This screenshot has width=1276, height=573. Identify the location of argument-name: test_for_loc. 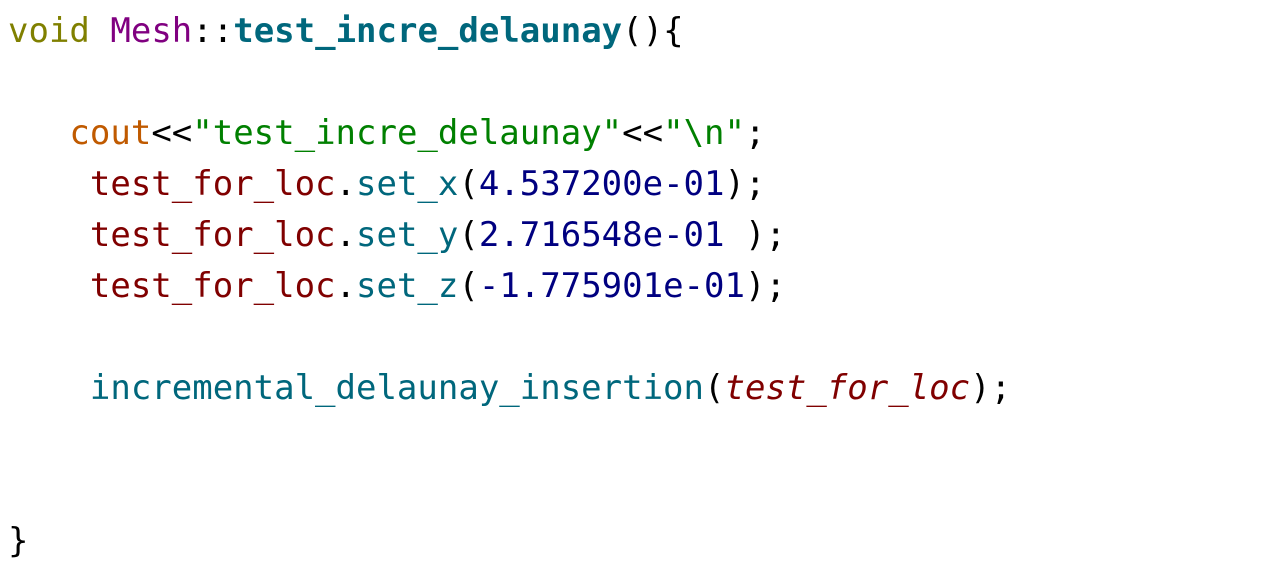
(847, 388).